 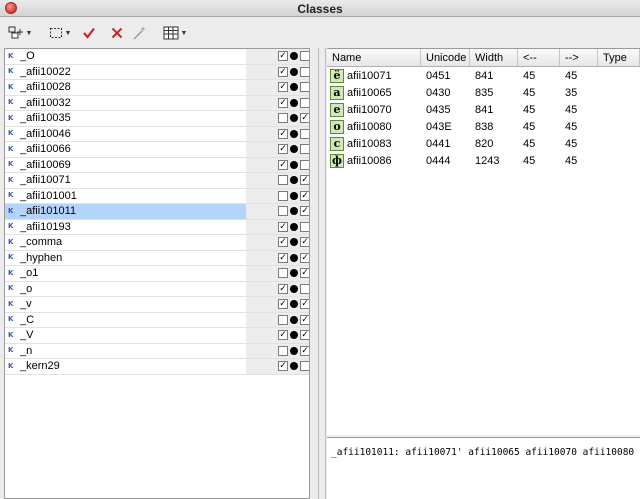 I want to click on class-row: K _afii101001 ✓, so click(x=157, y=196).